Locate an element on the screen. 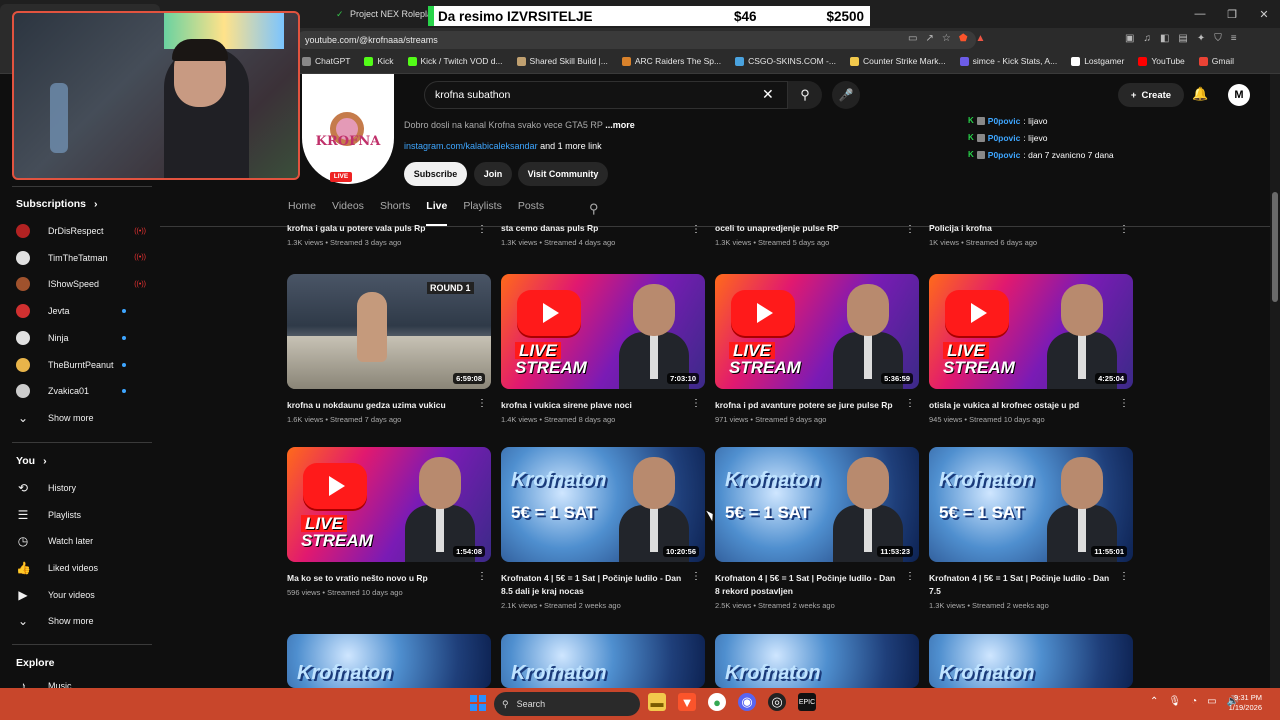 This screenshot has width=1280, height=720. sidebar-item-liked-videos: 👍 Liked videos is located at coordinates (81, 568).